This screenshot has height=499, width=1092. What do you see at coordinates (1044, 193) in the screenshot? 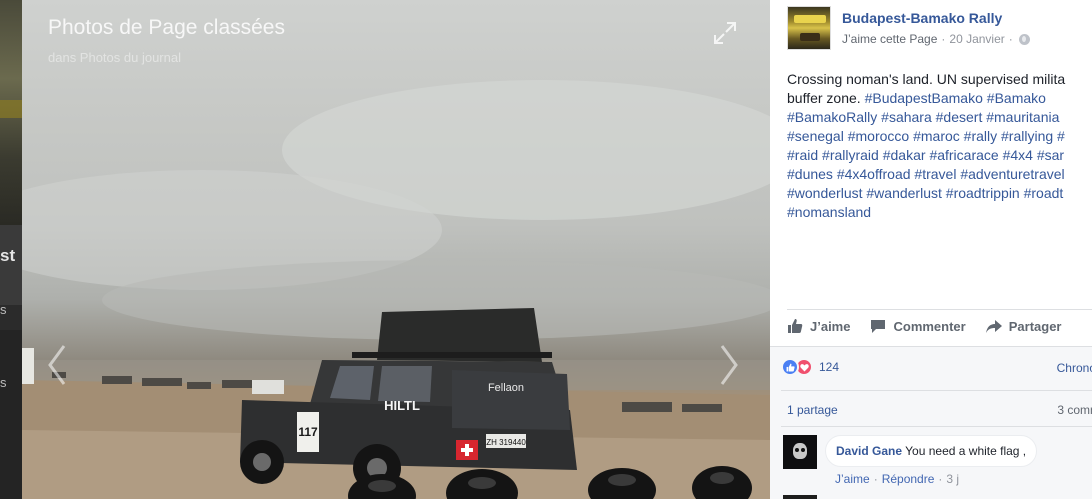
I see `hashtag-link: #roadt` at bounding box center [1044, 193].